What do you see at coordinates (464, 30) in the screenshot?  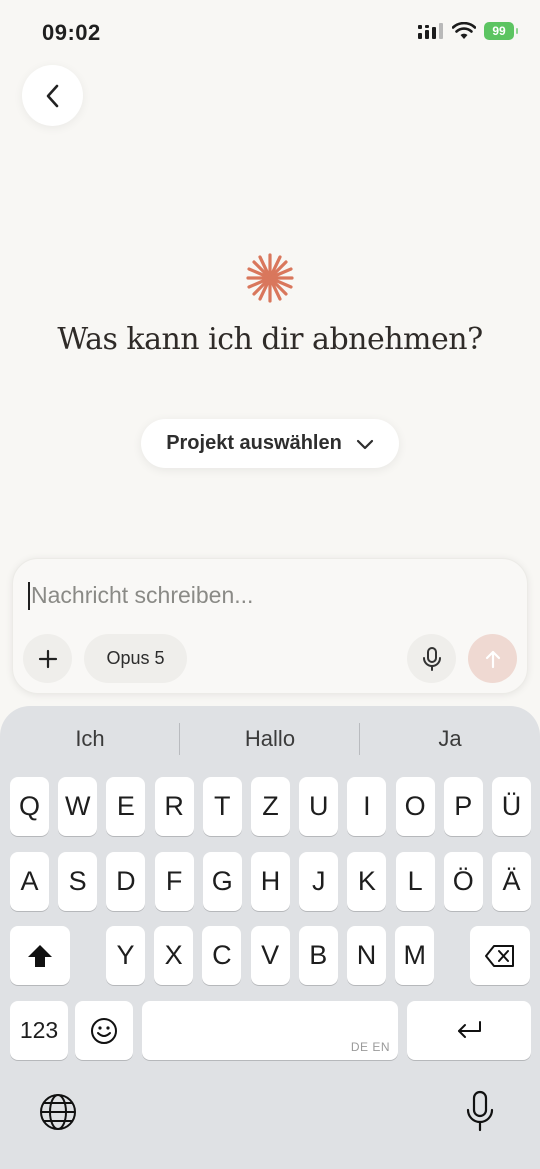 I see `wifi-icon` at bounding box center [464, 30].